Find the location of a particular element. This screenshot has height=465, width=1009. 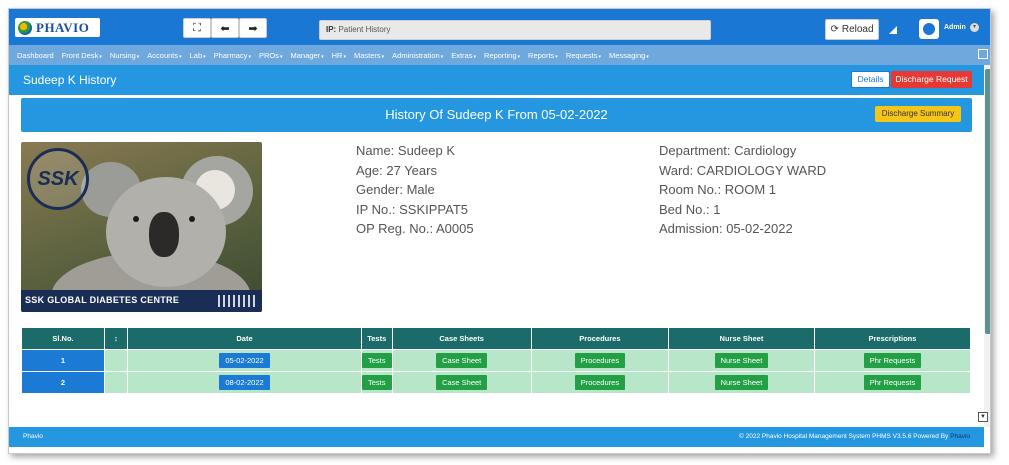

page-title: Sudeep K History is located at coordinates (70, 80).